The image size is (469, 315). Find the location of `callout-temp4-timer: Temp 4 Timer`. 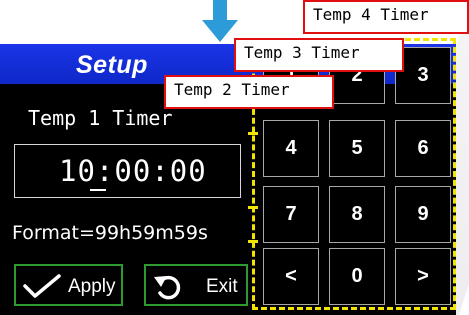

callout-temp4-timer: Temp 4 Timer is located at coordinates (386, 17).